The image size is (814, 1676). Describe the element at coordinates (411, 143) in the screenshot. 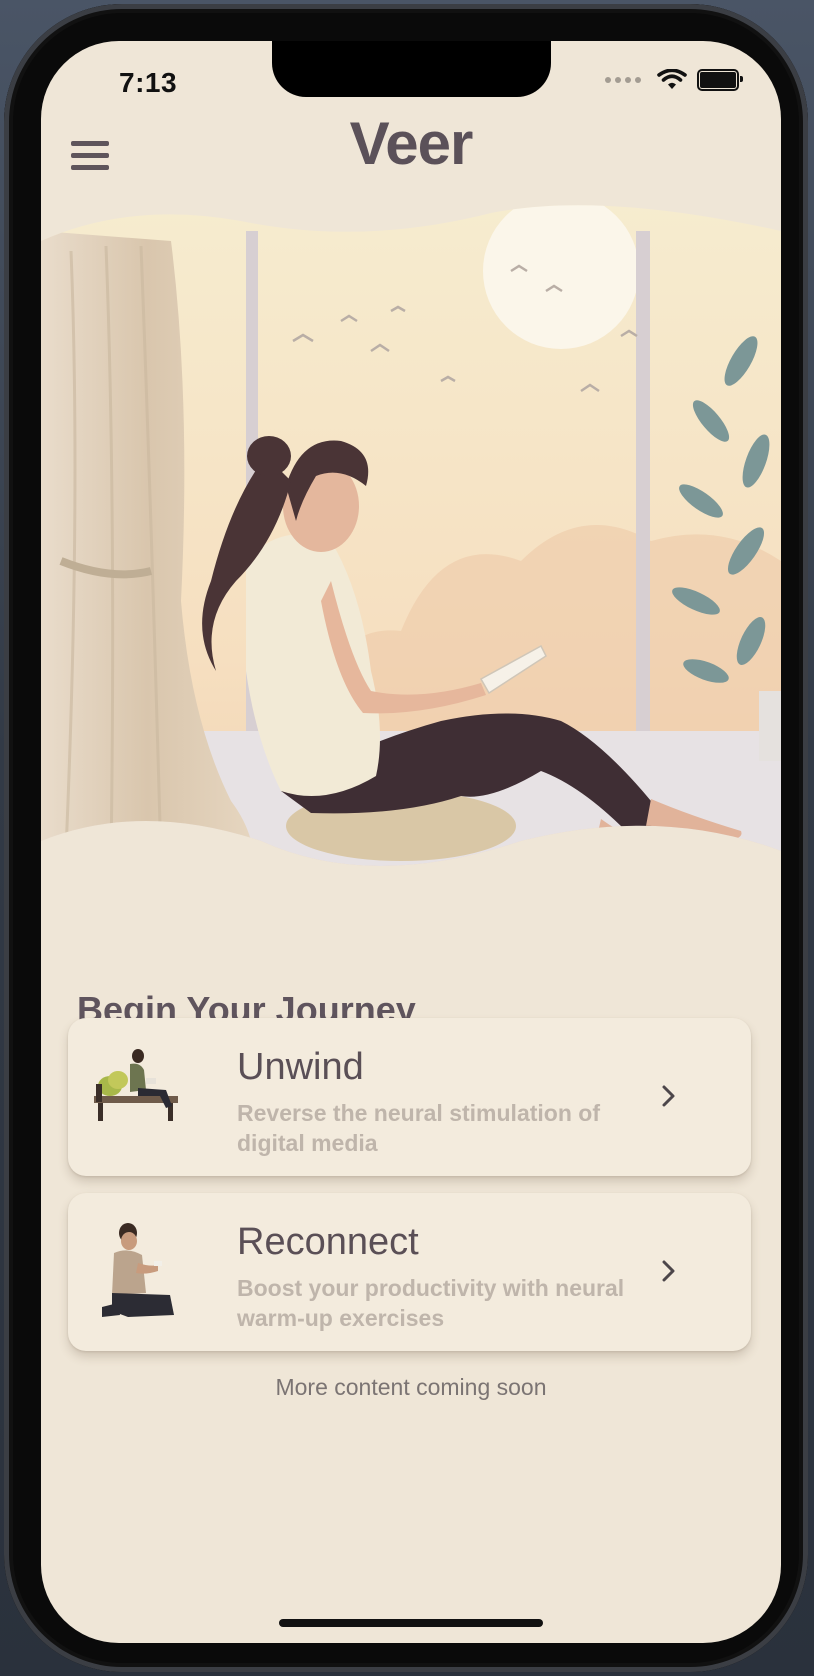

I see `app-title: Veer` at that location.